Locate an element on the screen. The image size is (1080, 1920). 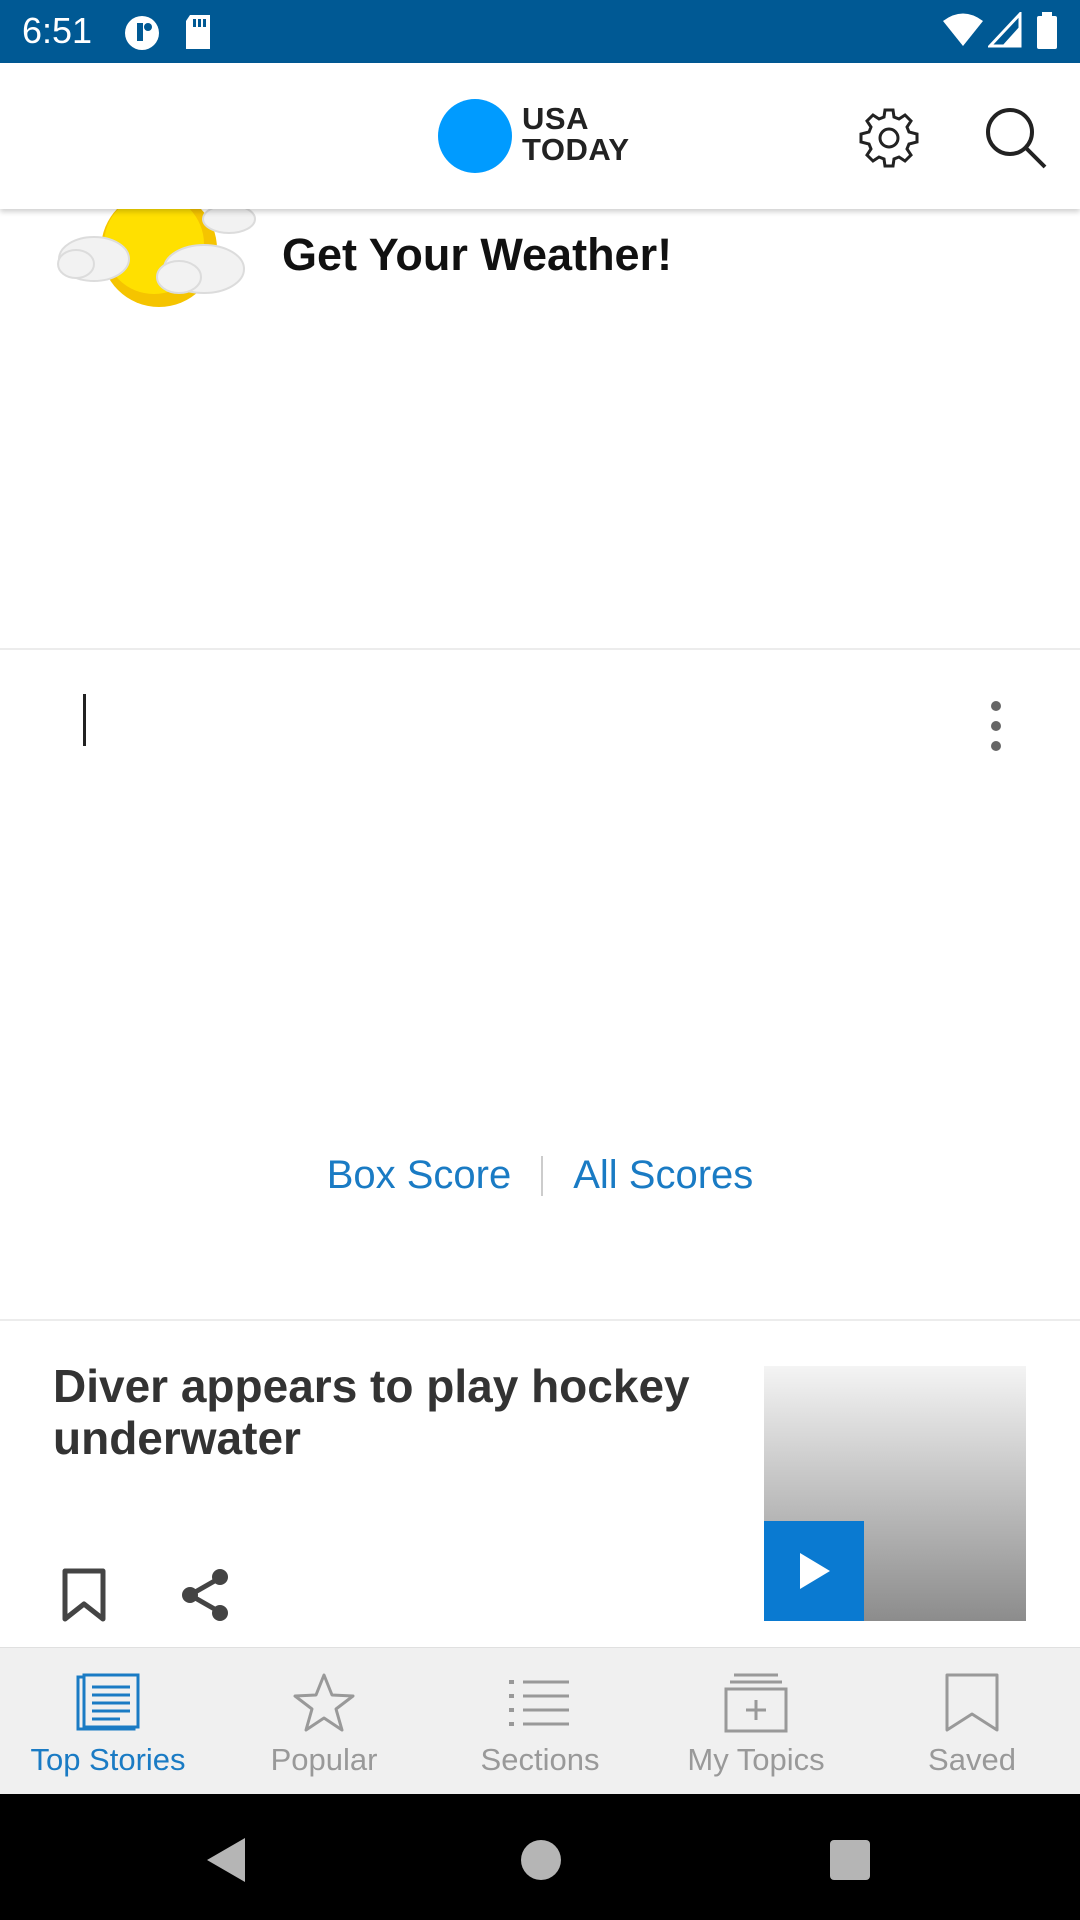
more-options-icon is located at coordinates (996, 726).